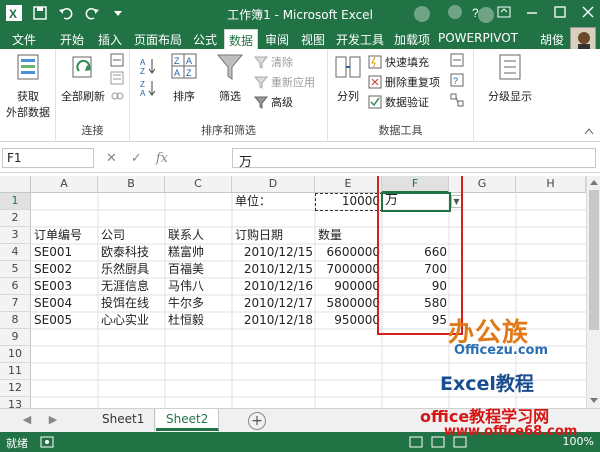  What do you see at coordinates (132, 303) in the screenshot?
I see `table-cell-company: 投饵在线` at bounding box center [132, 303].